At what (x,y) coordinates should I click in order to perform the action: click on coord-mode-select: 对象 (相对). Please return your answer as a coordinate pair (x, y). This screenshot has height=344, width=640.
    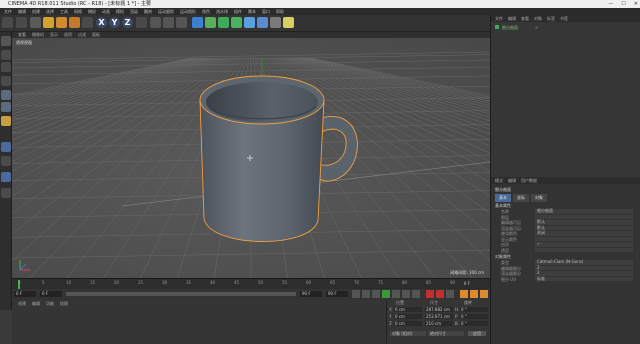
    Looking at the image, I should click on (408, 333).